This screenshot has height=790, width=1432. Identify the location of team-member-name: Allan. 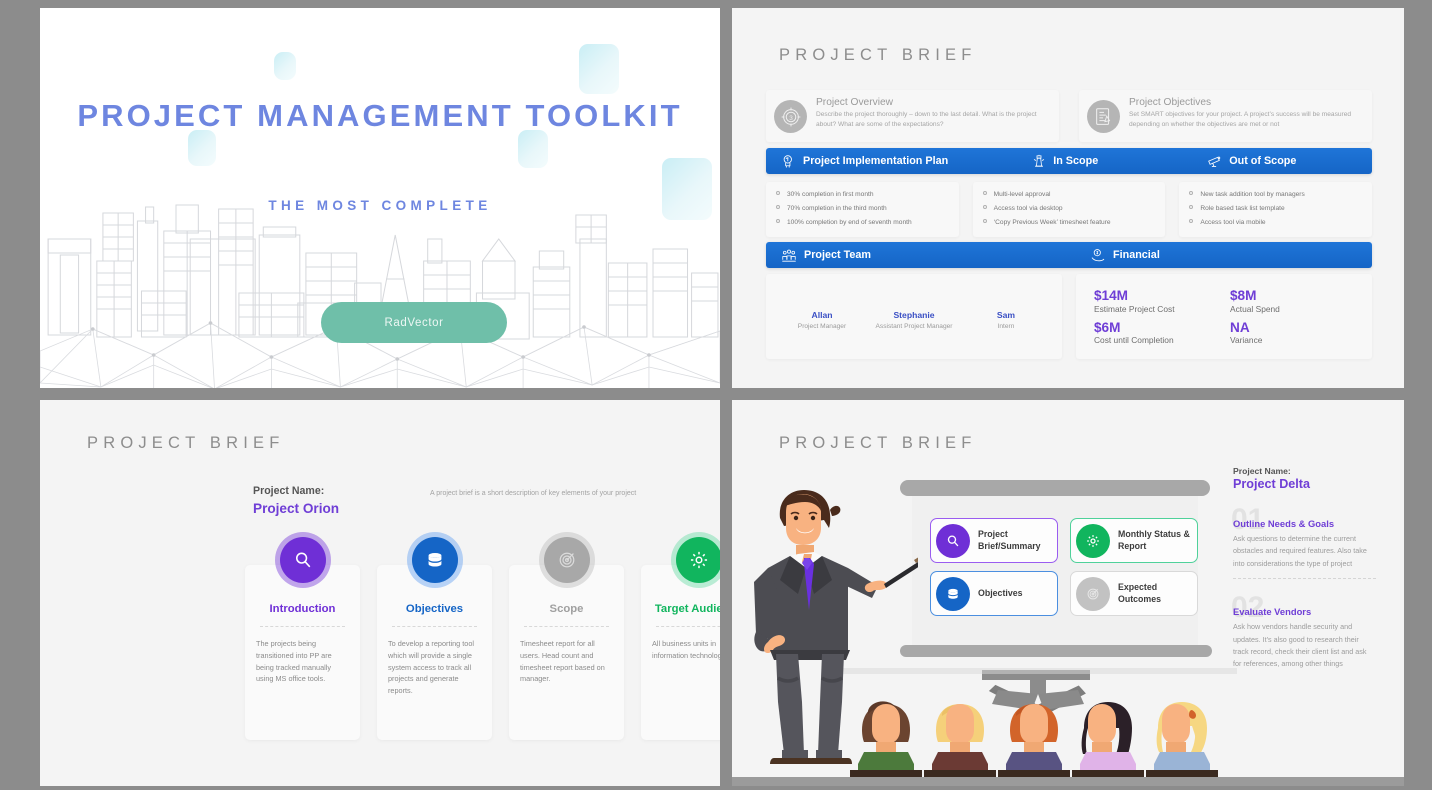
(822, 315).